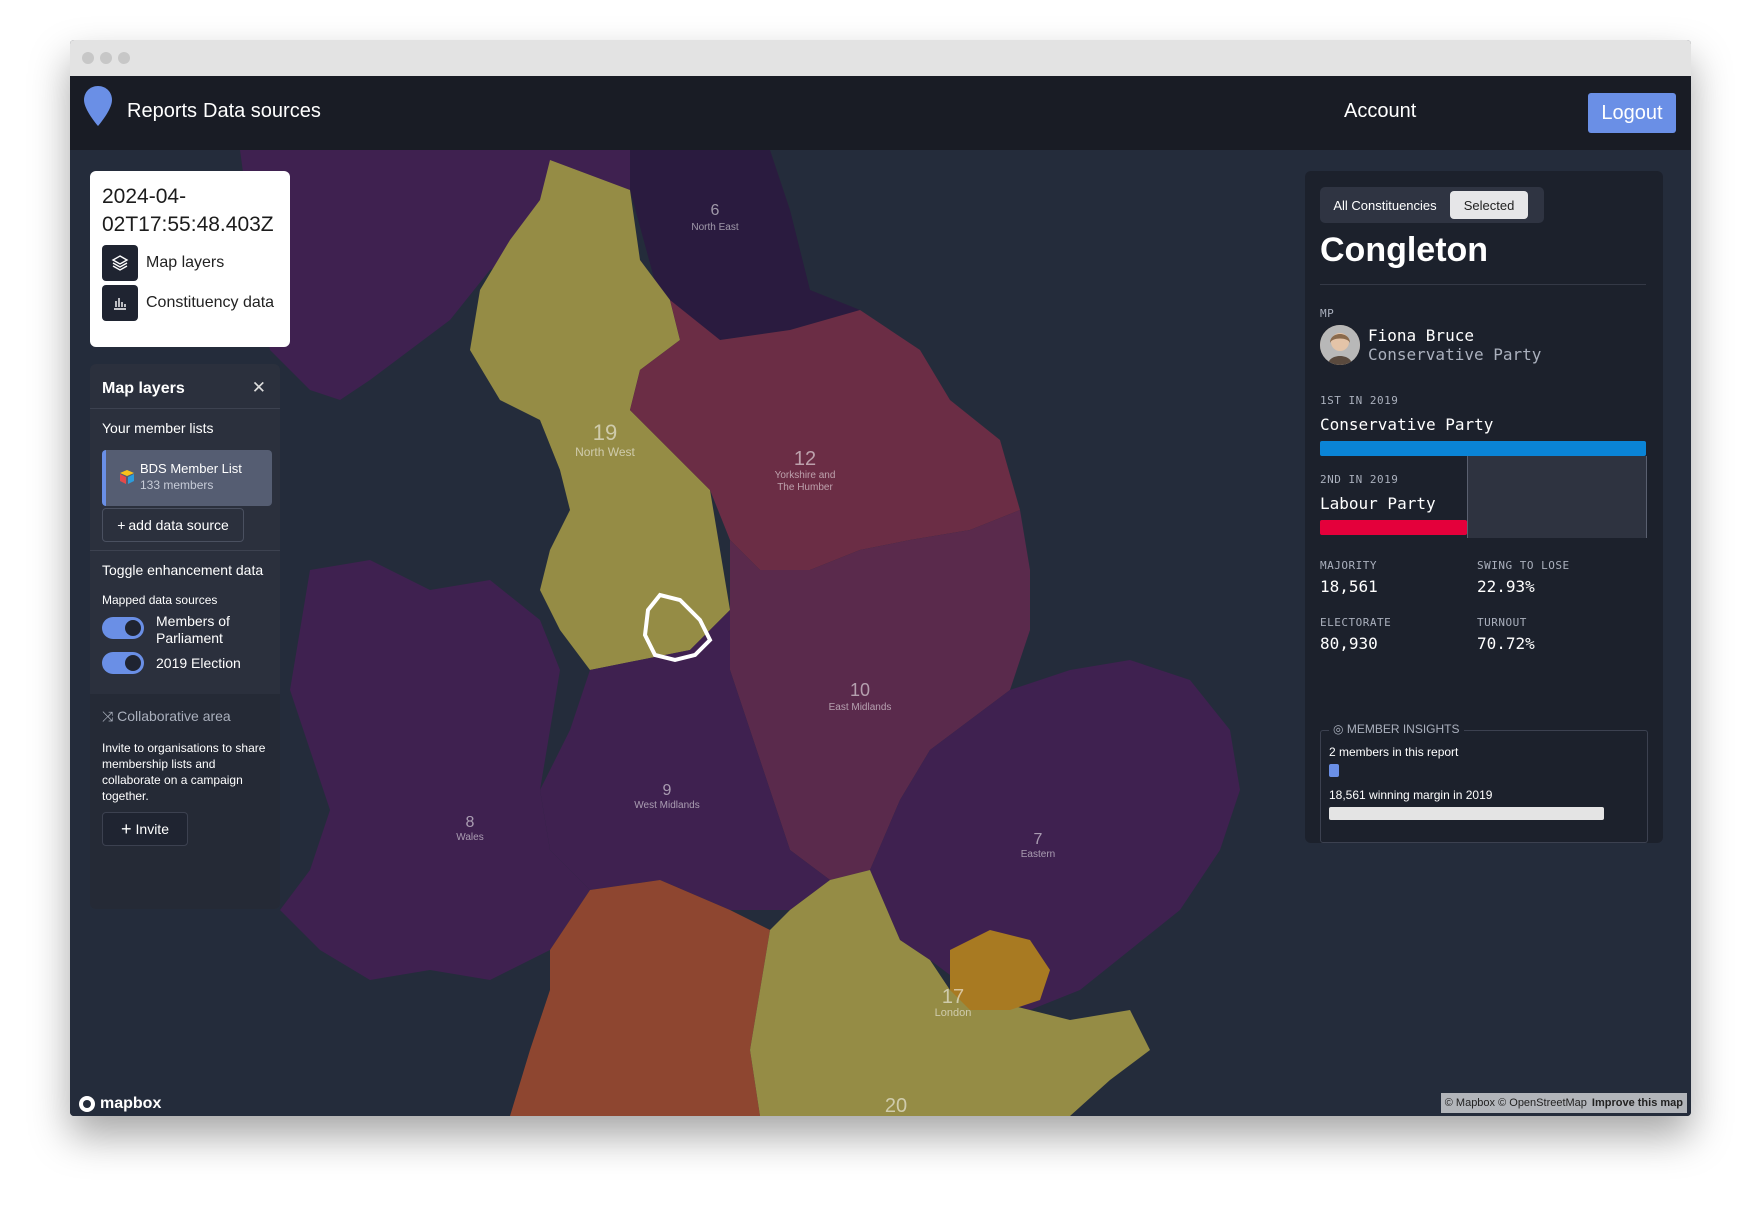 This screenshot has width=1753, height=1211. I want to click on mp-name: Fiona Bruce, so click(1421, 335).